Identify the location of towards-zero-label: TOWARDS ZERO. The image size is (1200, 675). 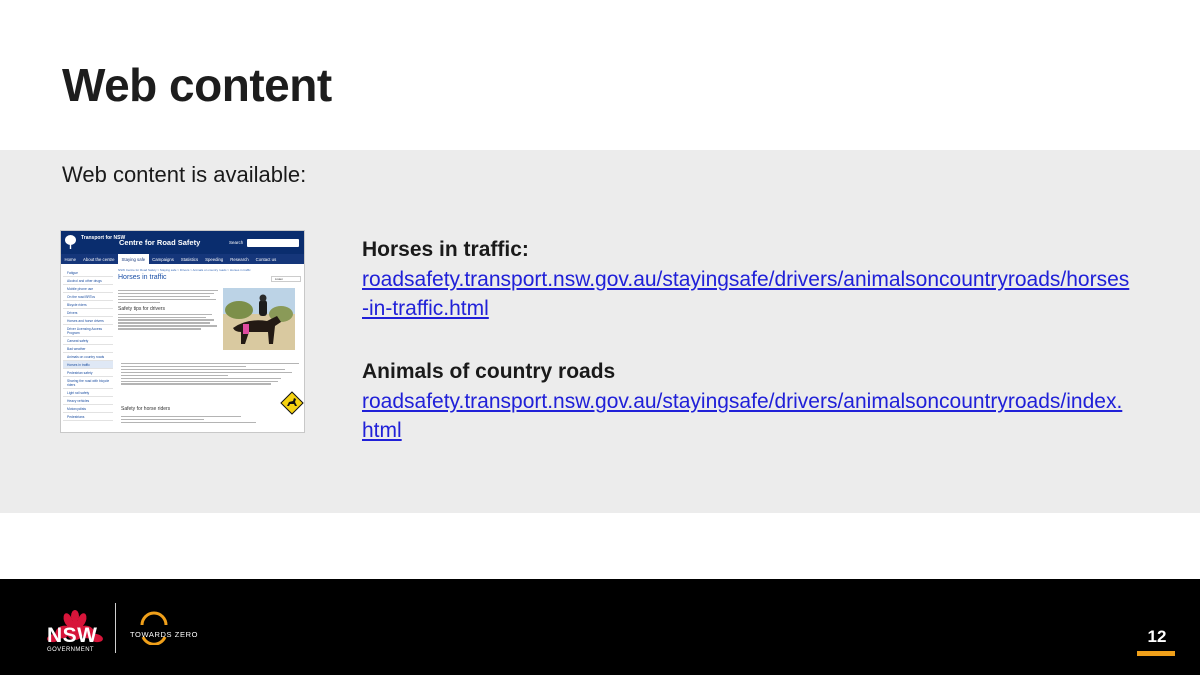
(164, 634).